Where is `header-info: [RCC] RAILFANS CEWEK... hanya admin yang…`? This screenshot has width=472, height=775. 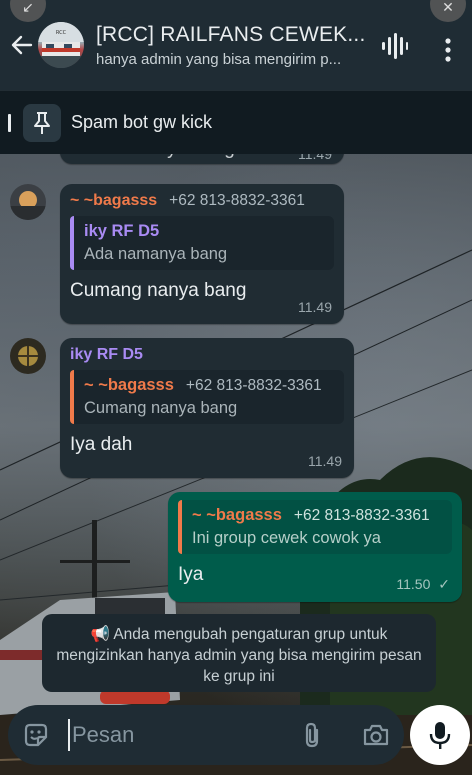
header-info: [RCC] RAILFANS CEWEK... hanya admin yang… is located at coordinates (231, 45).